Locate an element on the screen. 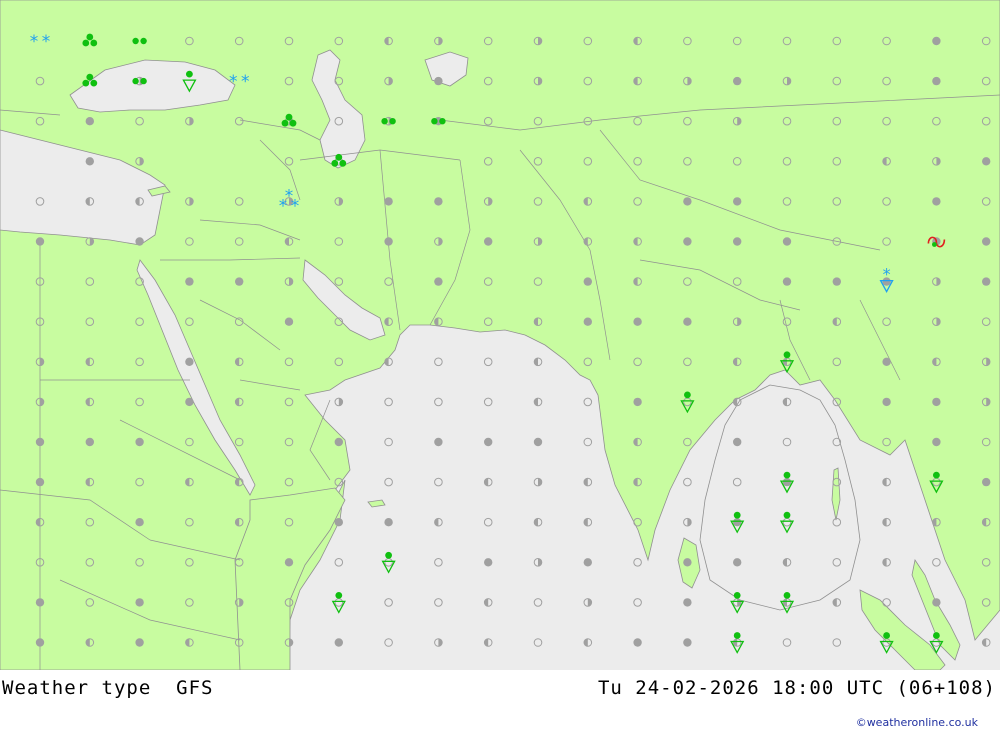 This screenshot has width=1000, height=733. map-title-text: Weather type is located at coordinates (77, 688).